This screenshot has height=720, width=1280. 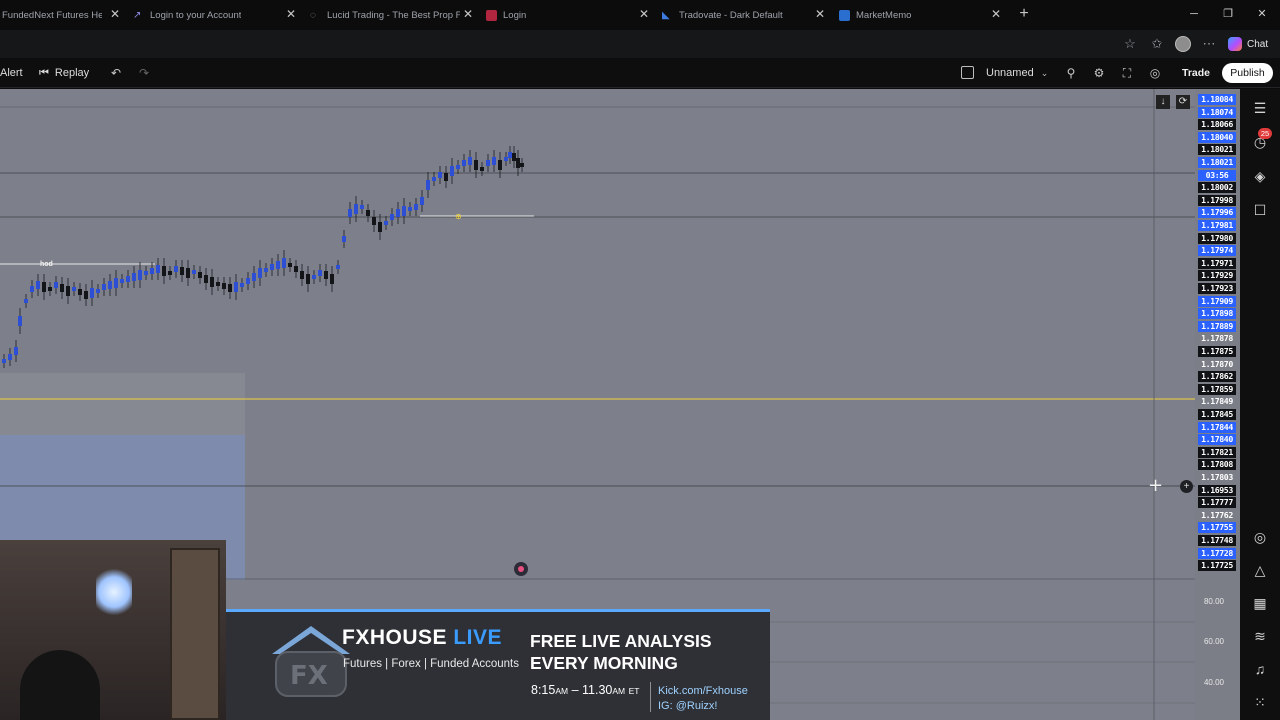 I want to click on login-favicon-icon, so click(x=491, y=15).